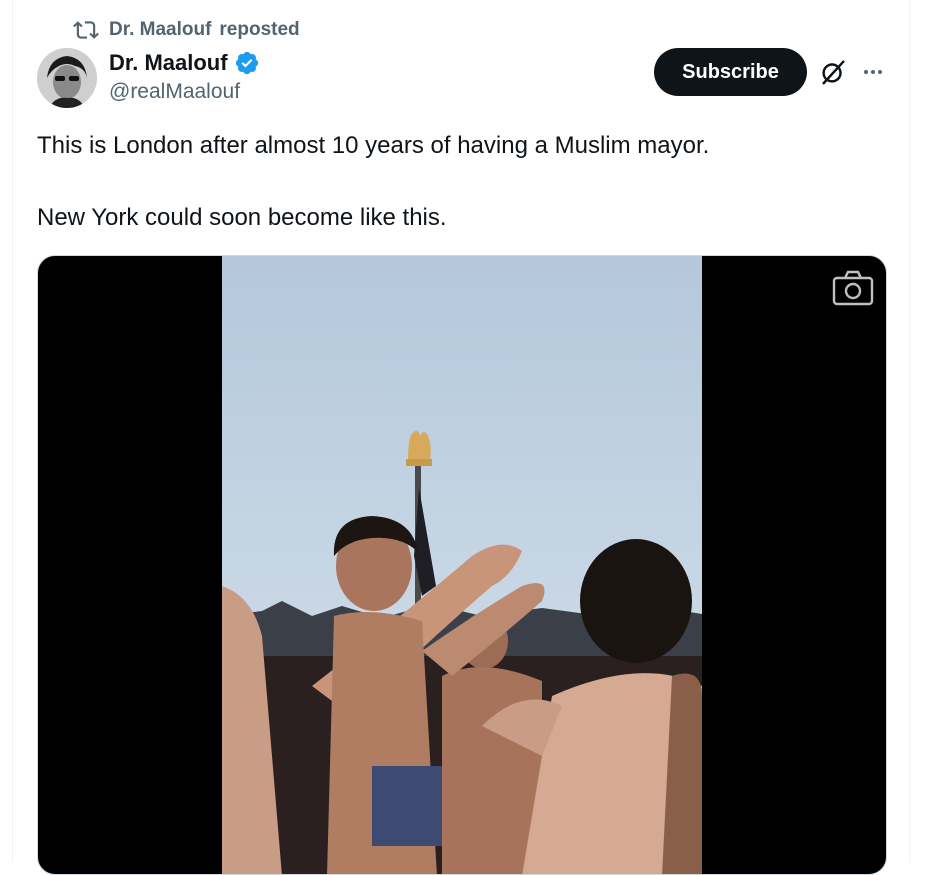 Image resolution: width=952 pixels, height=875 pixels. Describe the element at coordinates (247, 63) in the screenshot. I see `verified-badge-icon` at that location.